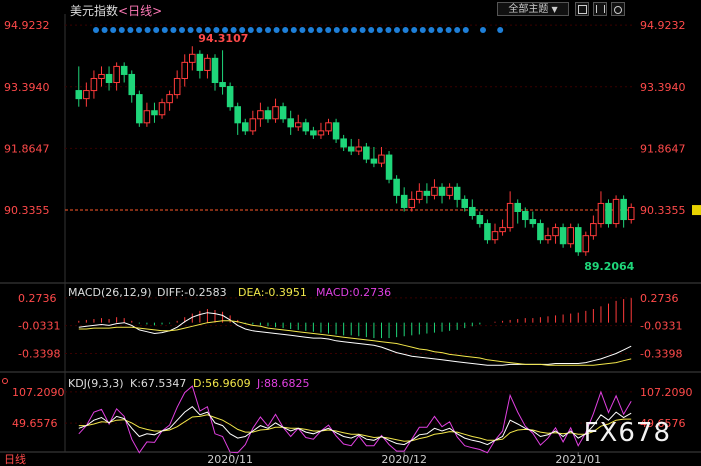 The width and height of the screenshot is (701, 466). I want to click on x-tick-label: 2020/12, so click(404, 459).